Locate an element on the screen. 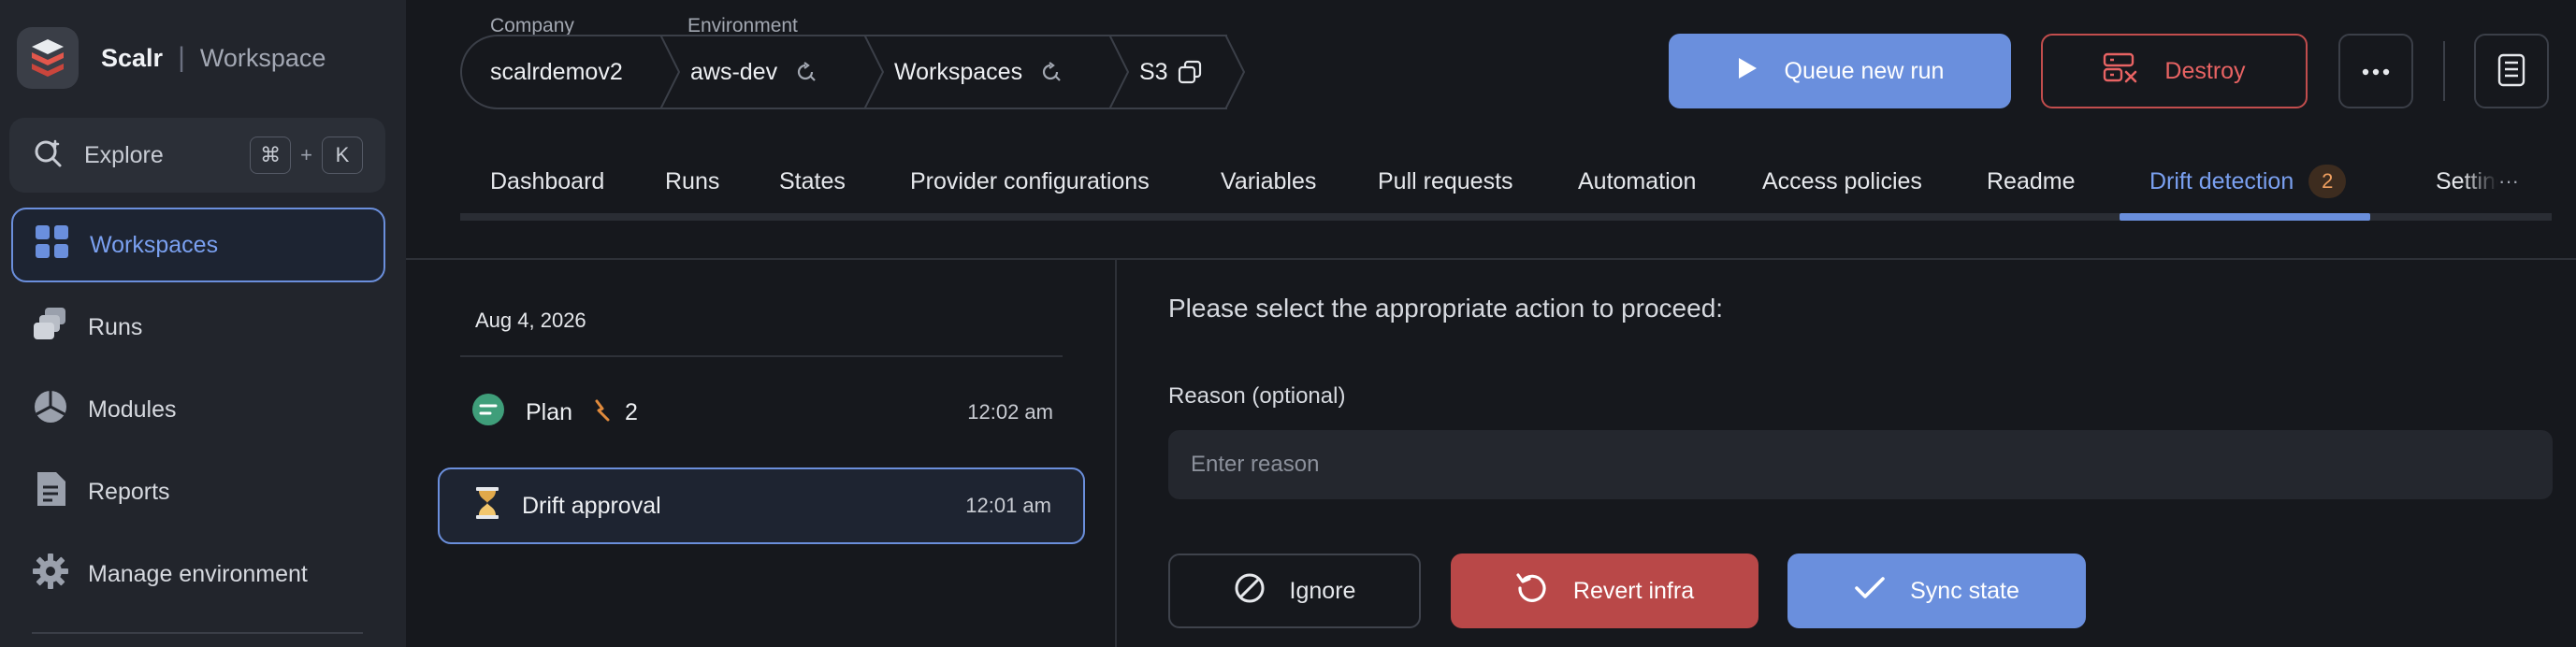 This screenshot has width=2576, height=647. sync-state-button: Sync state is located at coordinates (1937, 591).